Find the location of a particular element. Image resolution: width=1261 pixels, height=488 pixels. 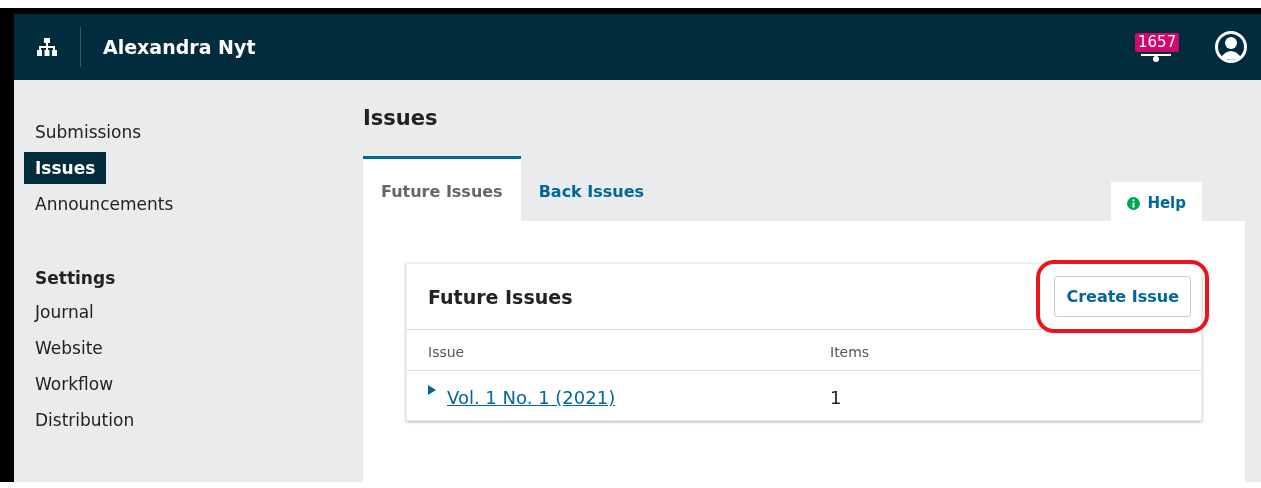

sidebar-item: Workflow is located at coordinates (74, 384).